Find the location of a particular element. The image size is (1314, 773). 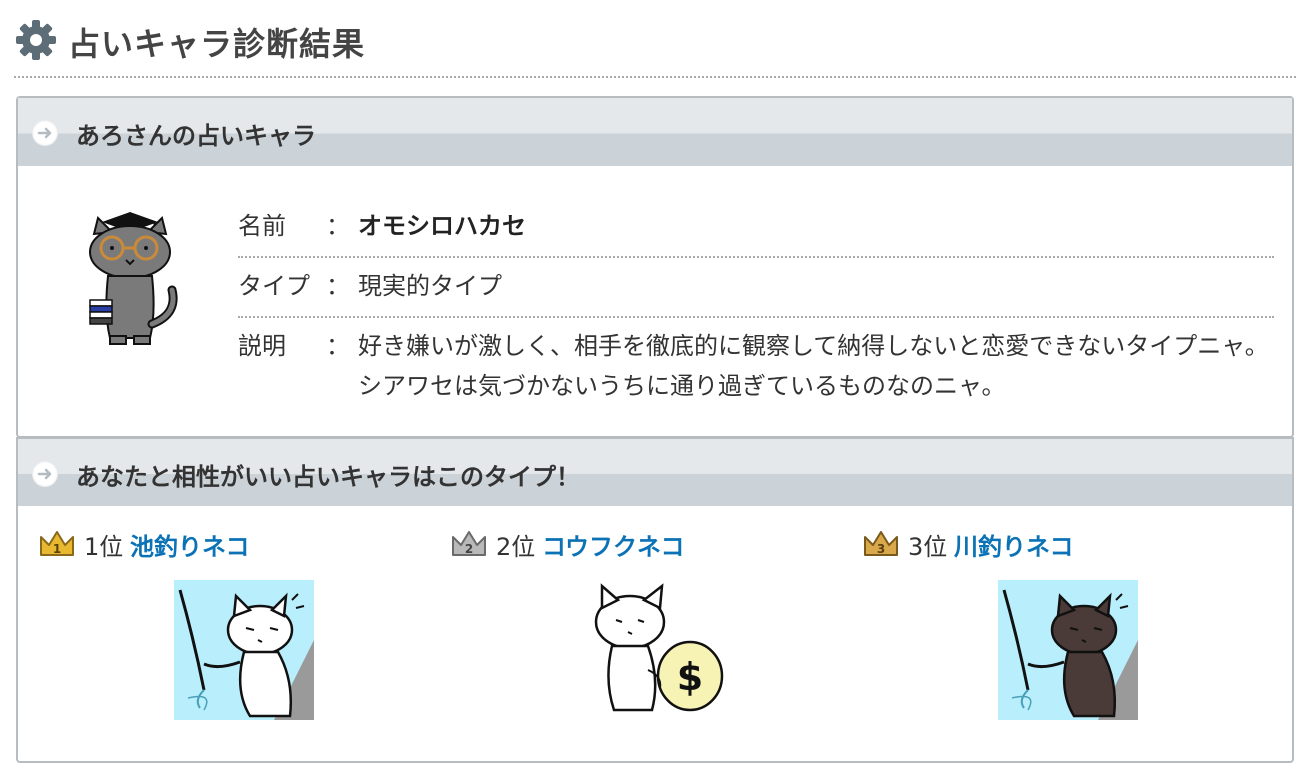

pond-fishing-cat-image is located at coordinates (244, 650).